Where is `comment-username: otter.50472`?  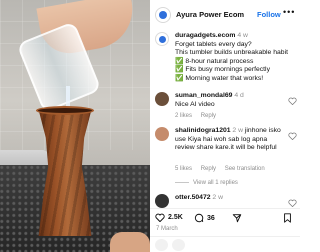 comment-username: otter.50472 is located at coordinates (193, 197).